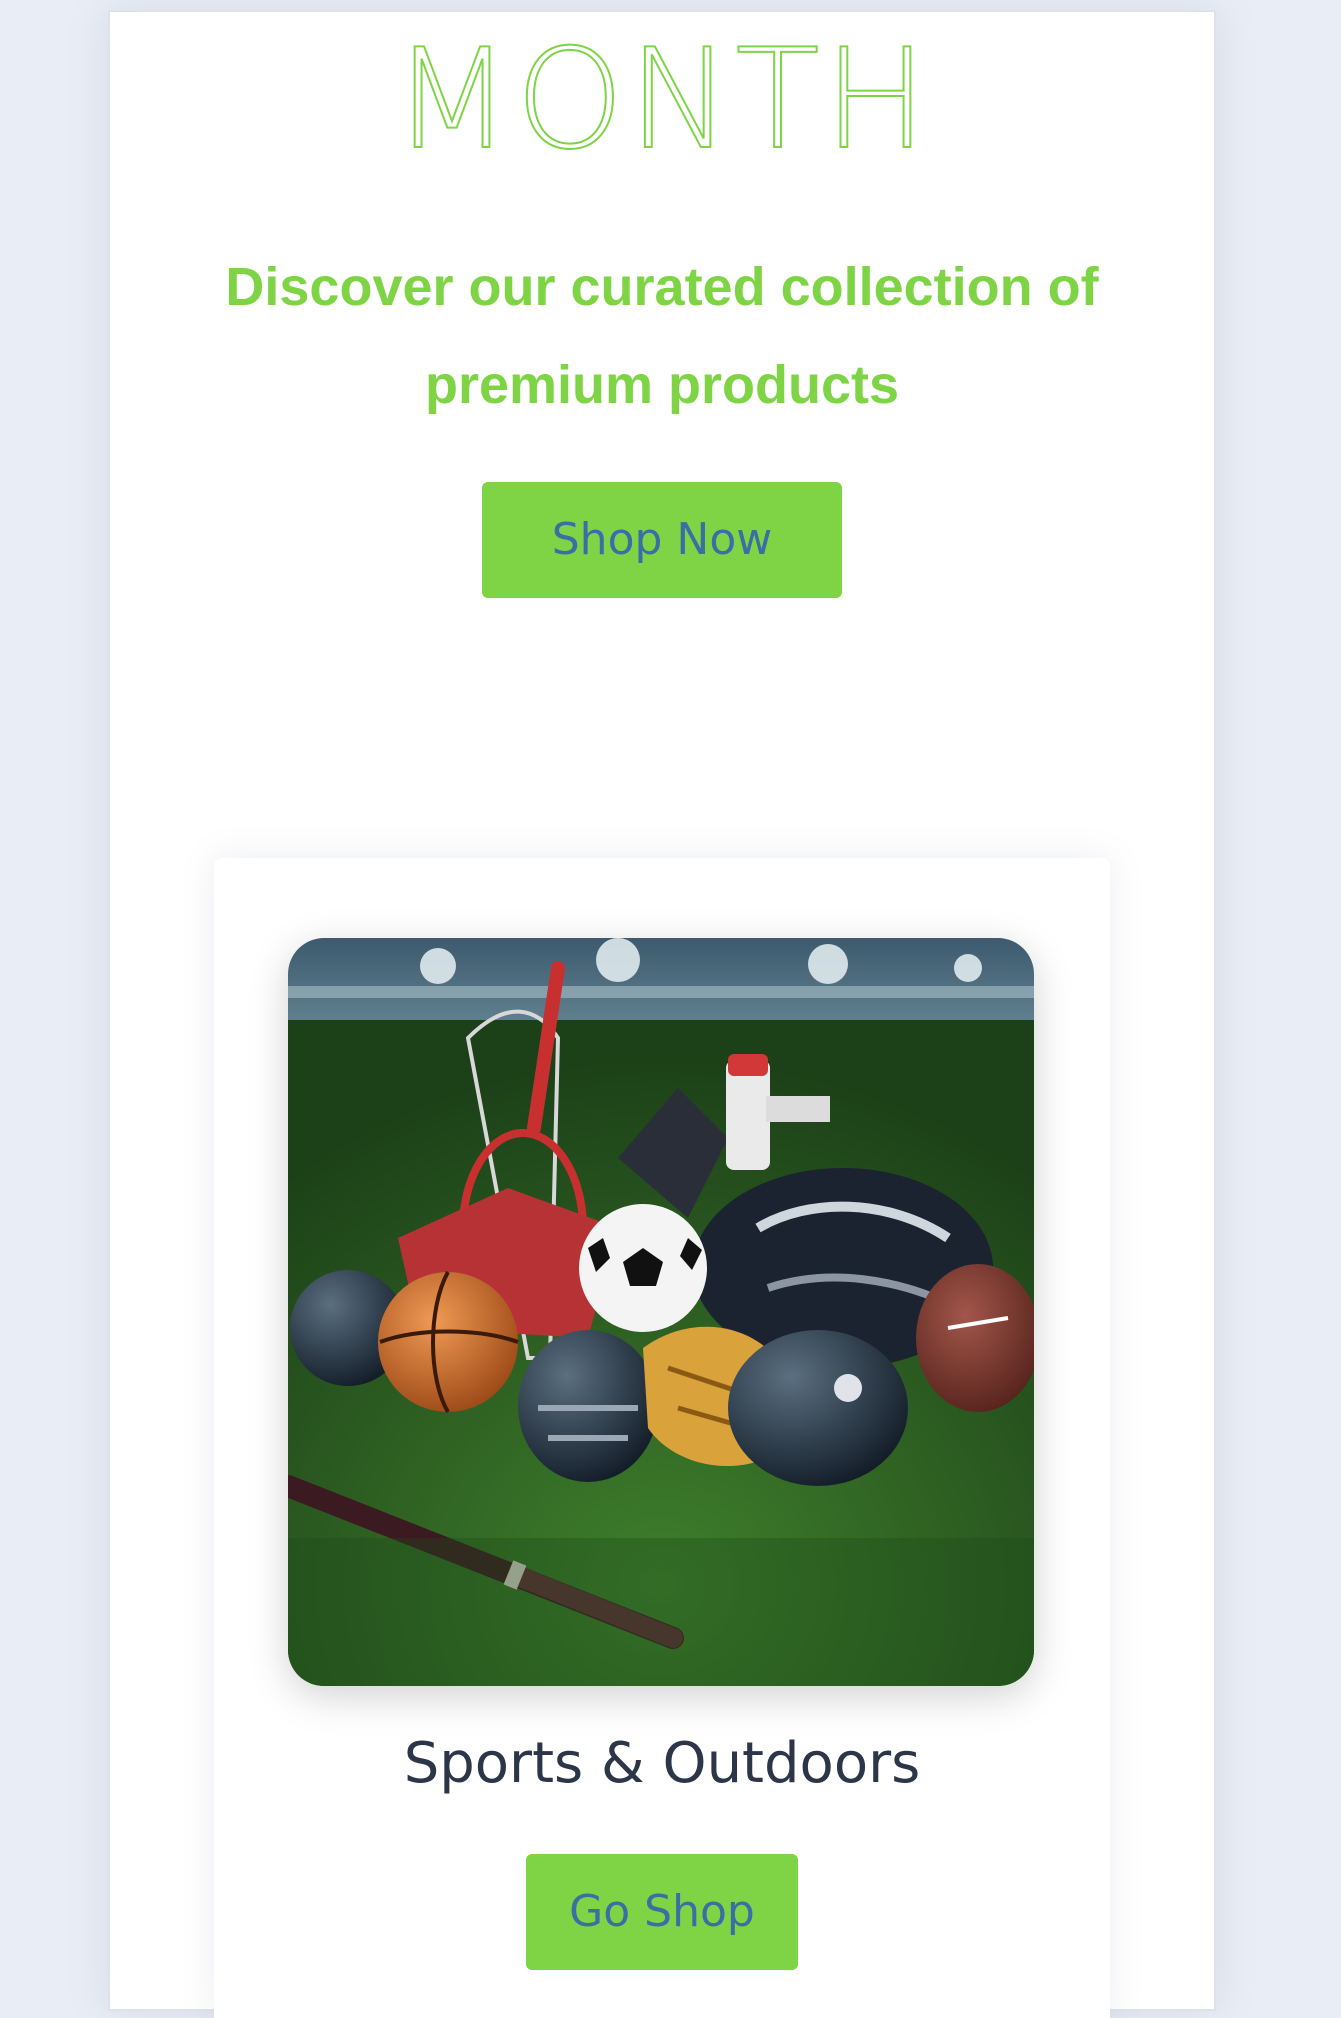  Describe the element at coordinates (662, 540) in the screenshot. I see `shop-now-button: Shop Now` at that location.